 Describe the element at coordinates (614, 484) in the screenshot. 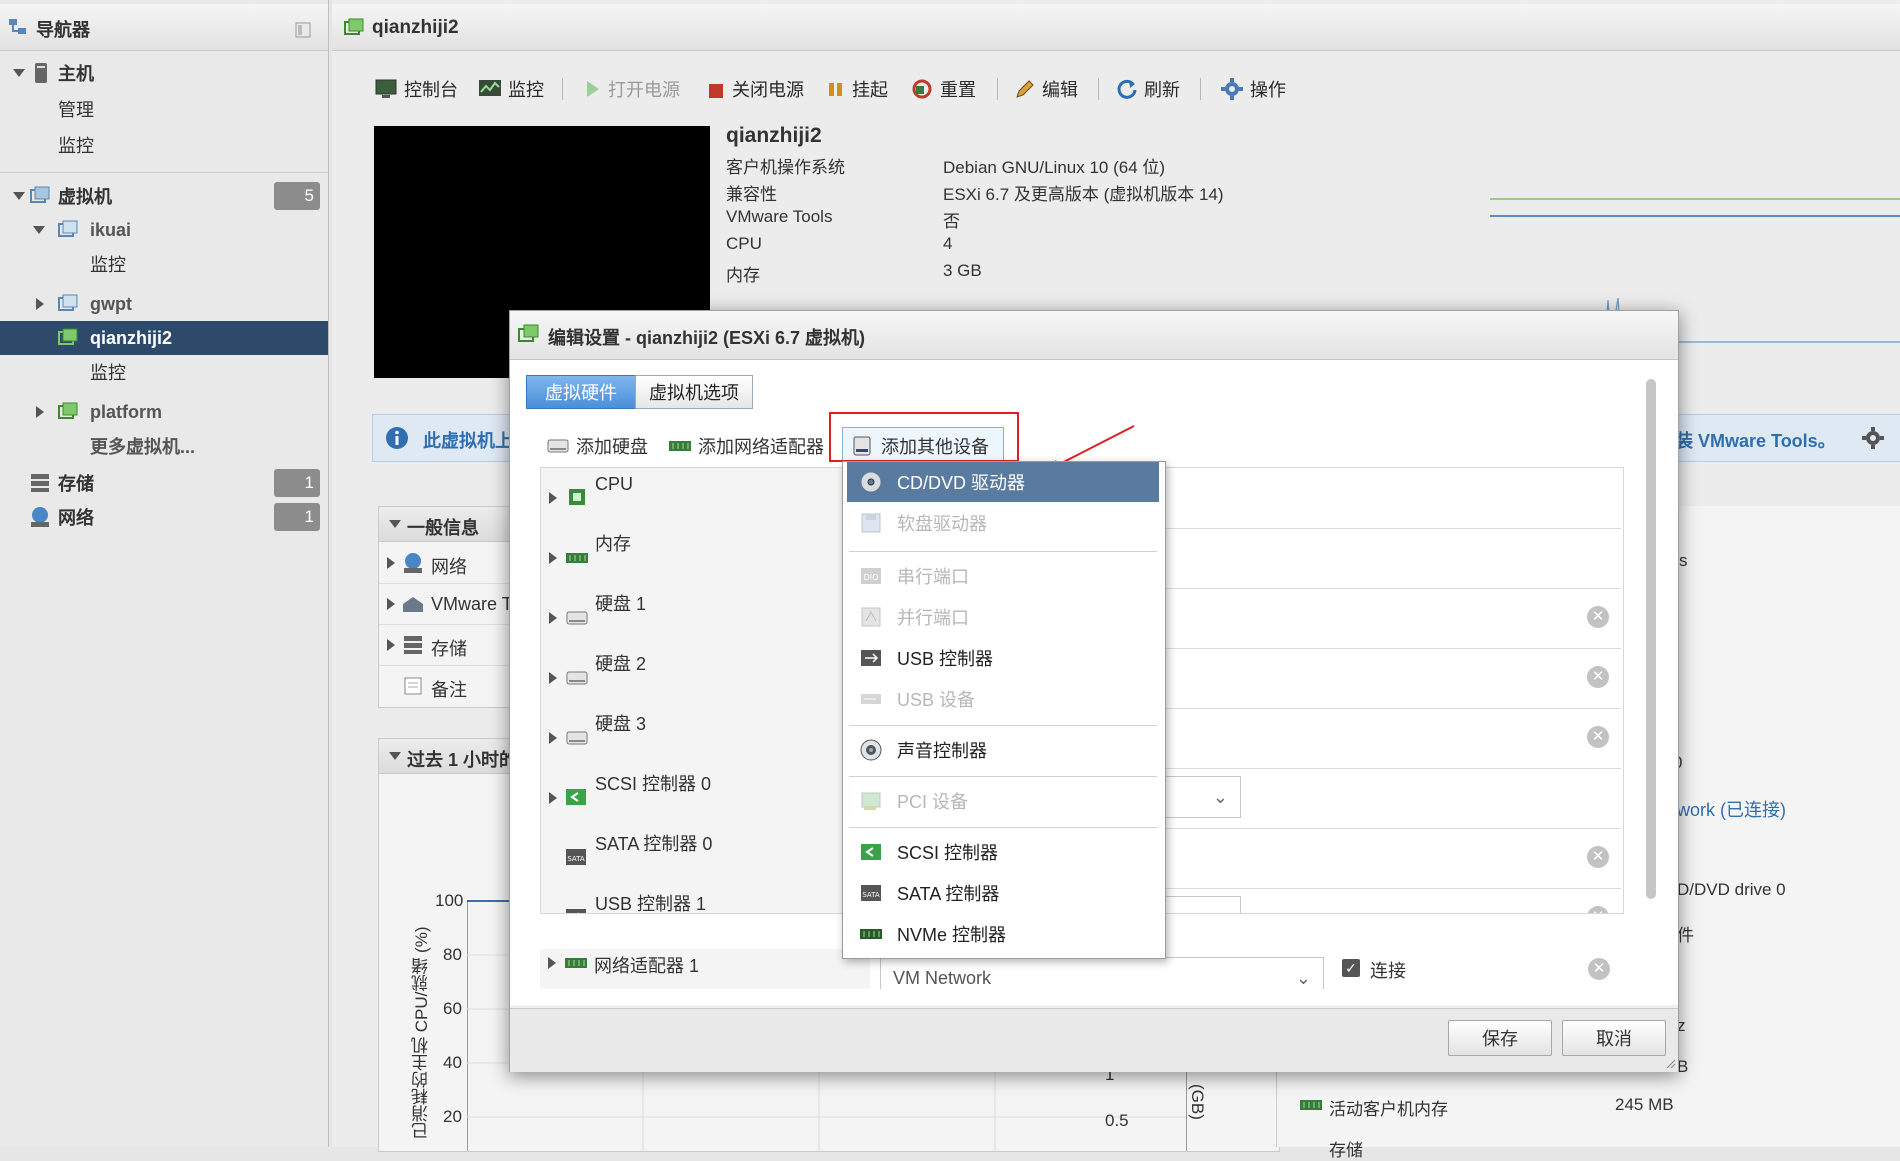

I see `hw-label: CPU` at that location.